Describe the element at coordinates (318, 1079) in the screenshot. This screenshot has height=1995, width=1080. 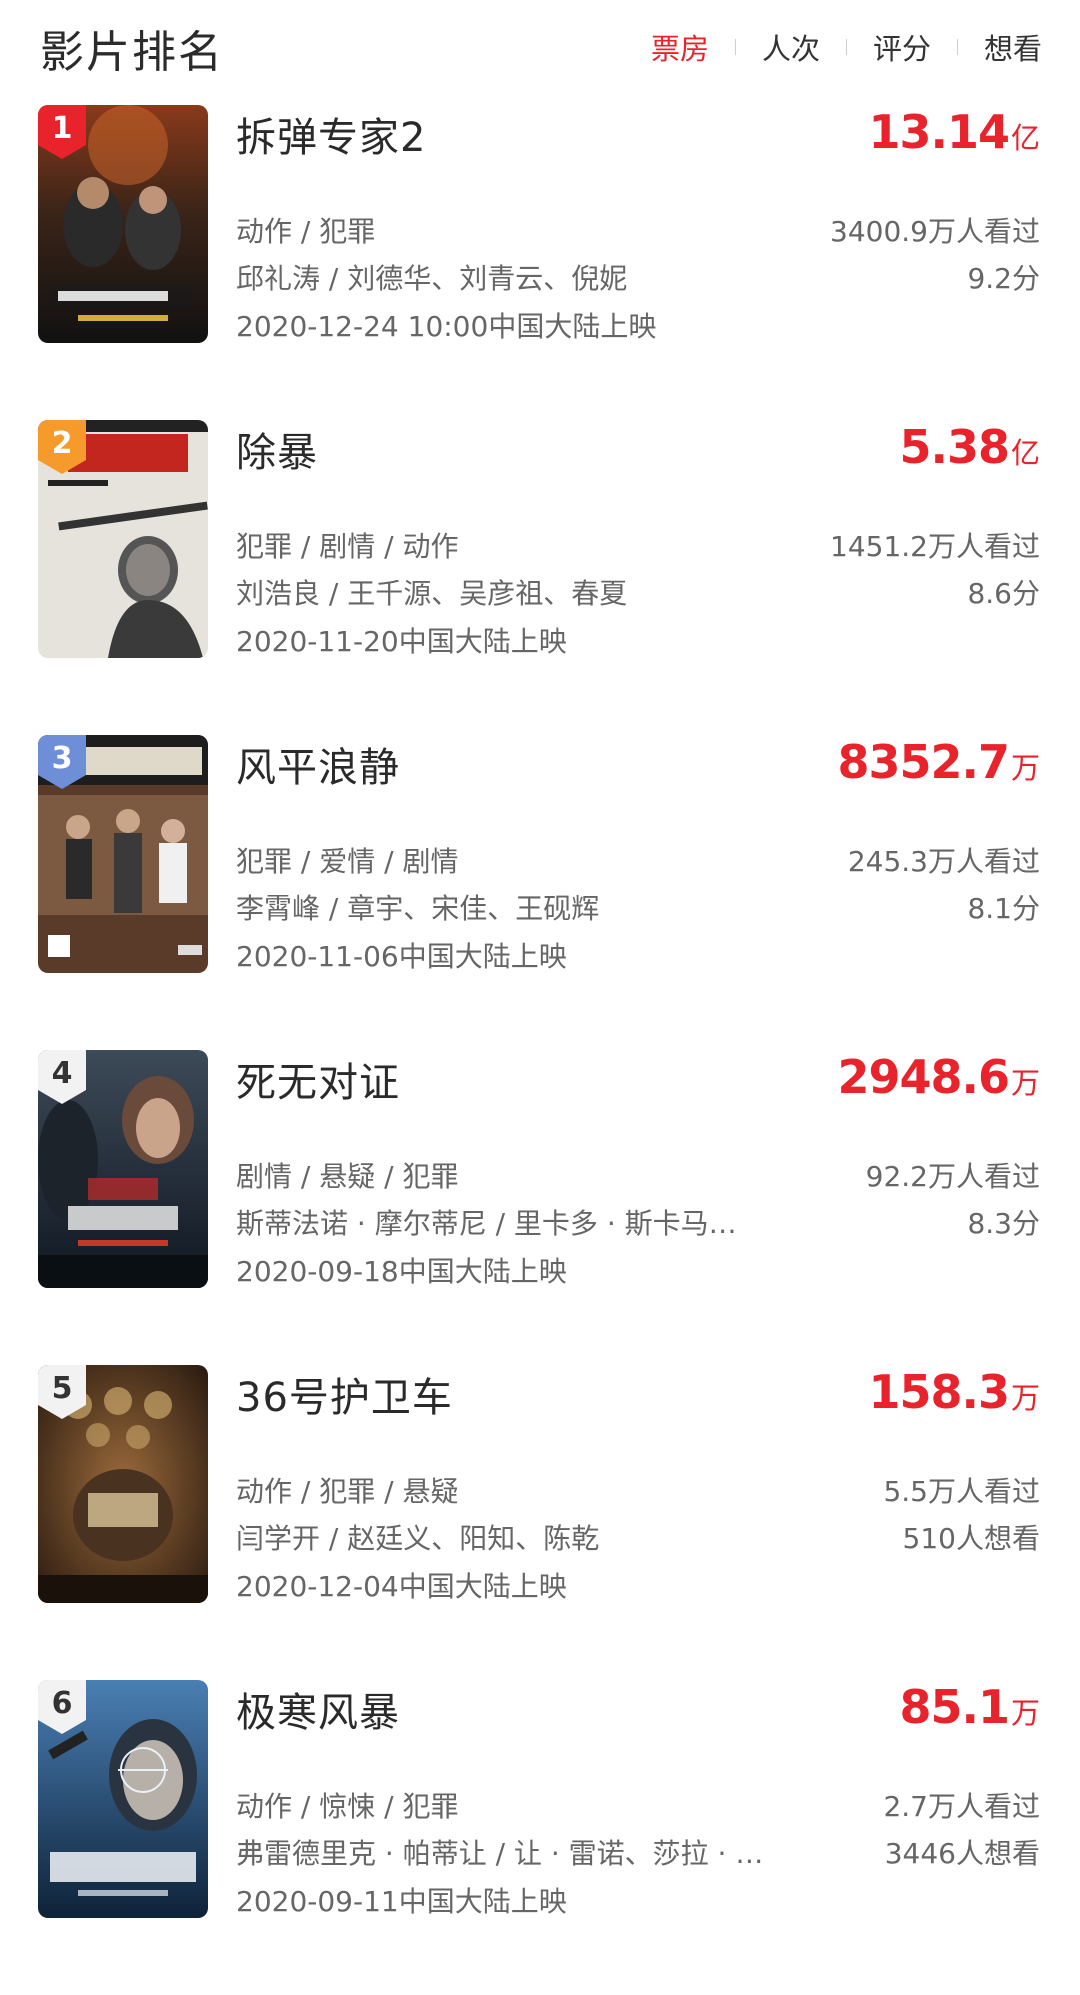
I see `movie-title: 死无对证` at that location.